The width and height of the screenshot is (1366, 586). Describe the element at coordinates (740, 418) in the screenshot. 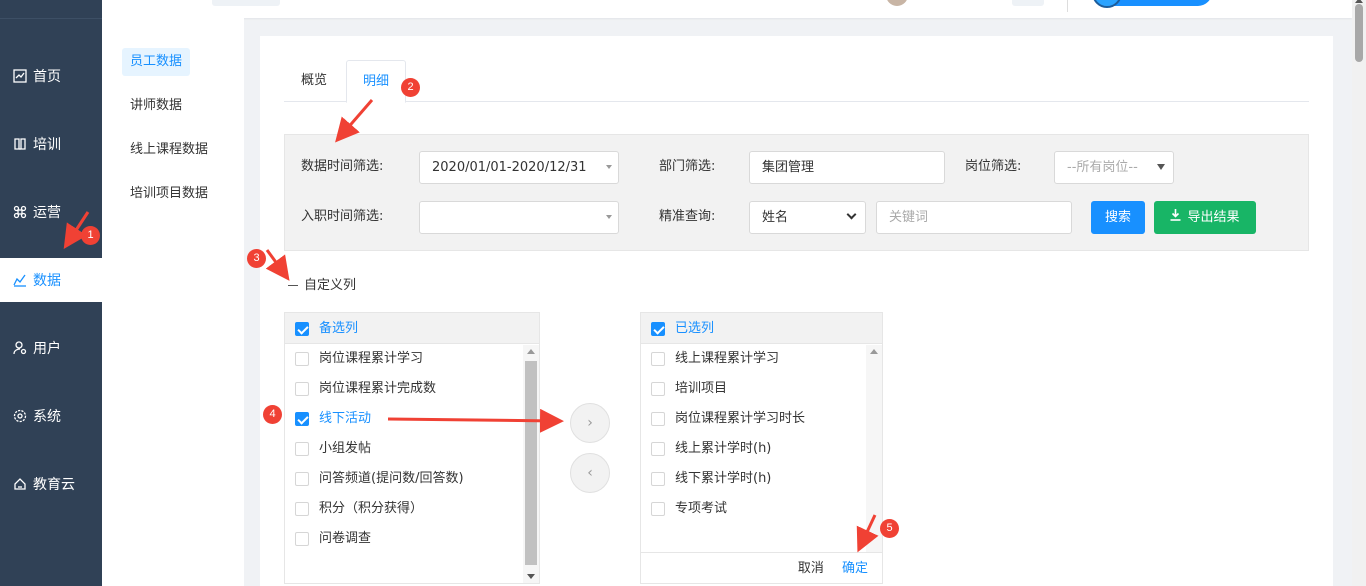

I see `item-label: 岗位课程累计学习时长` at that location.